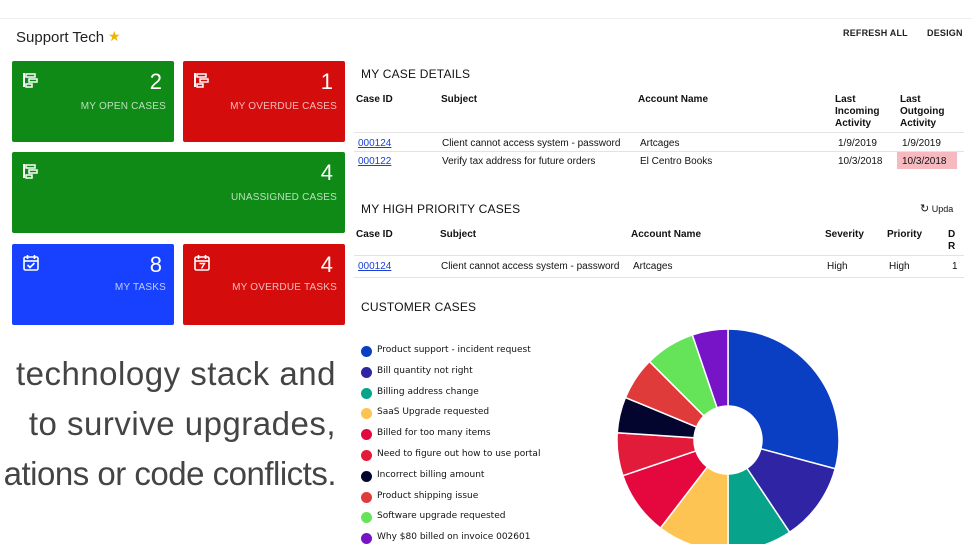 This screenshot has height=544, width=972. Describe the element at coordinates (860, 161) in the screenshot. I see `case-last-incoming: 10/3/2018` at that location.